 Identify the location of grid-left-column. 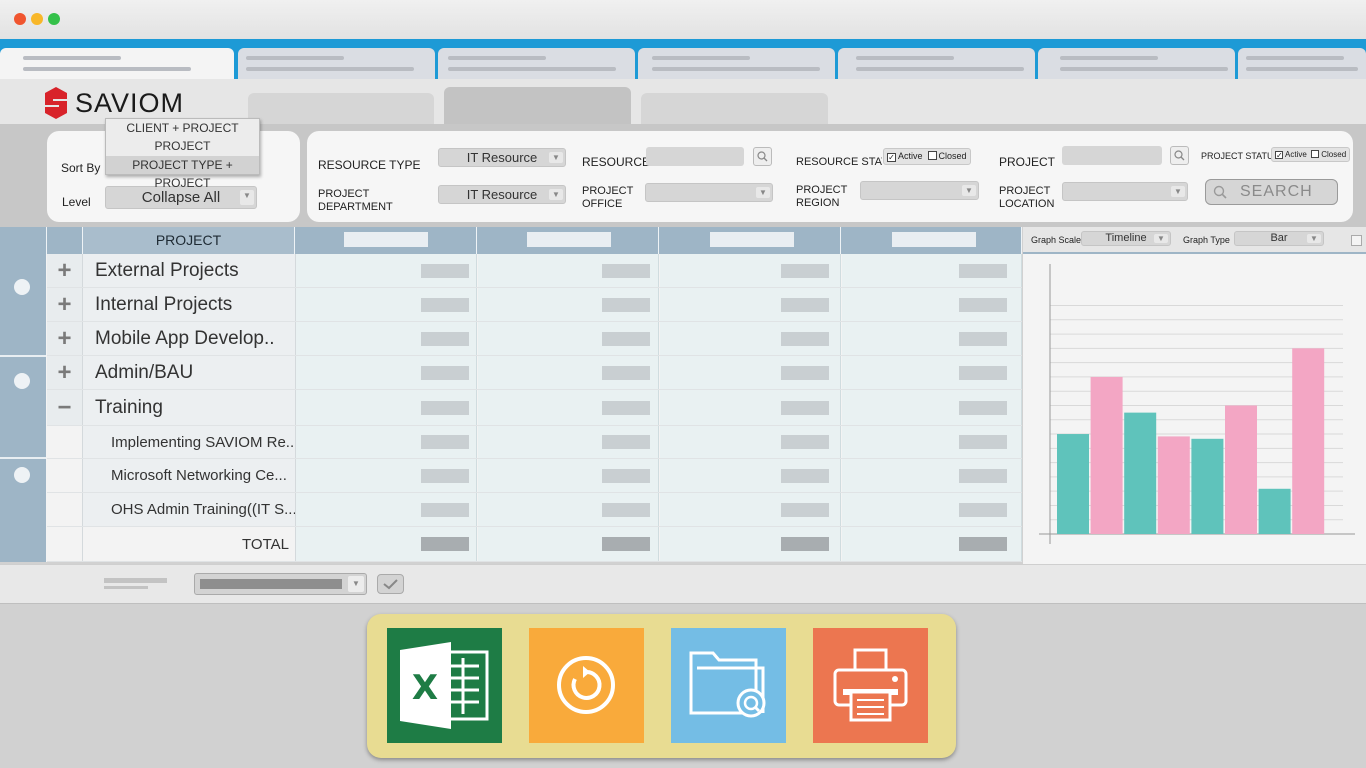
(23, 408).